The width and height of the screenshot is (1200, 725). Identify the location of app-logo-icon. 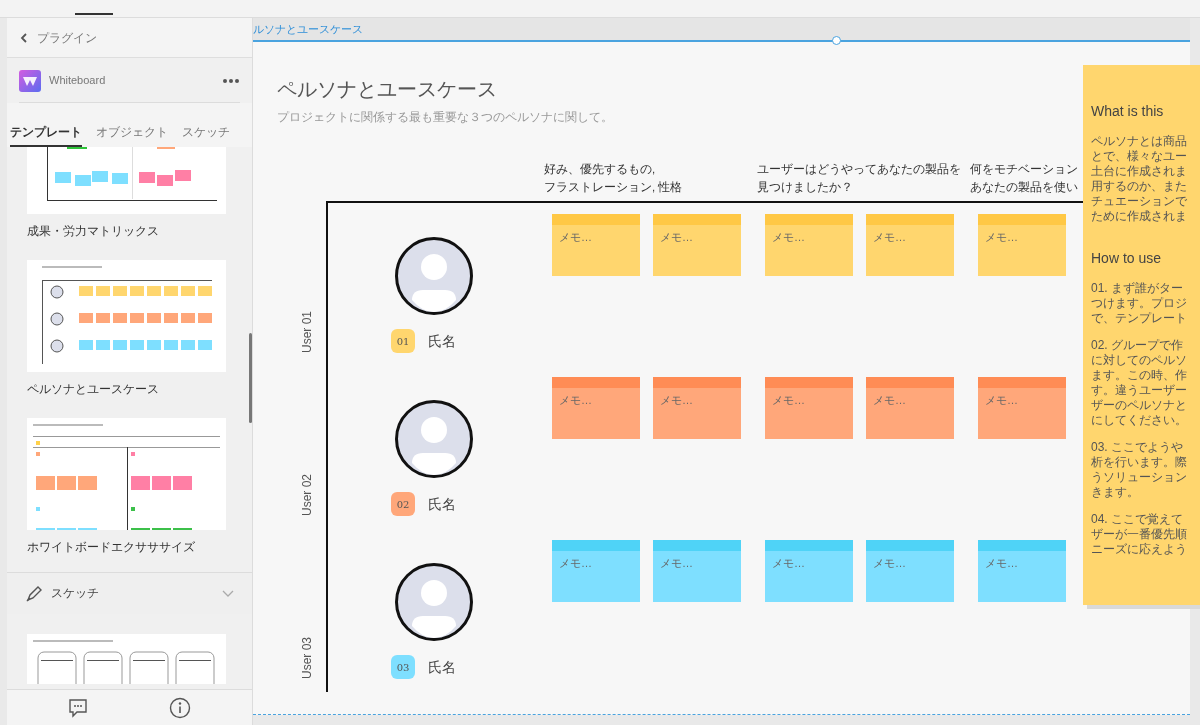
(30, 80).